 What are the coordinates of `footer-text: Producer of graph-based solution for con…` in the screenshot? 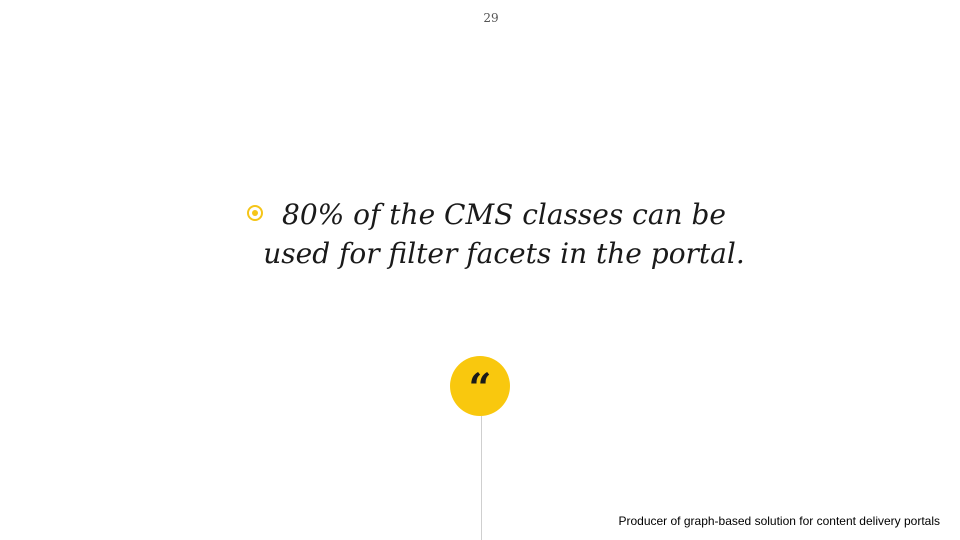 It's located at (779, 521).